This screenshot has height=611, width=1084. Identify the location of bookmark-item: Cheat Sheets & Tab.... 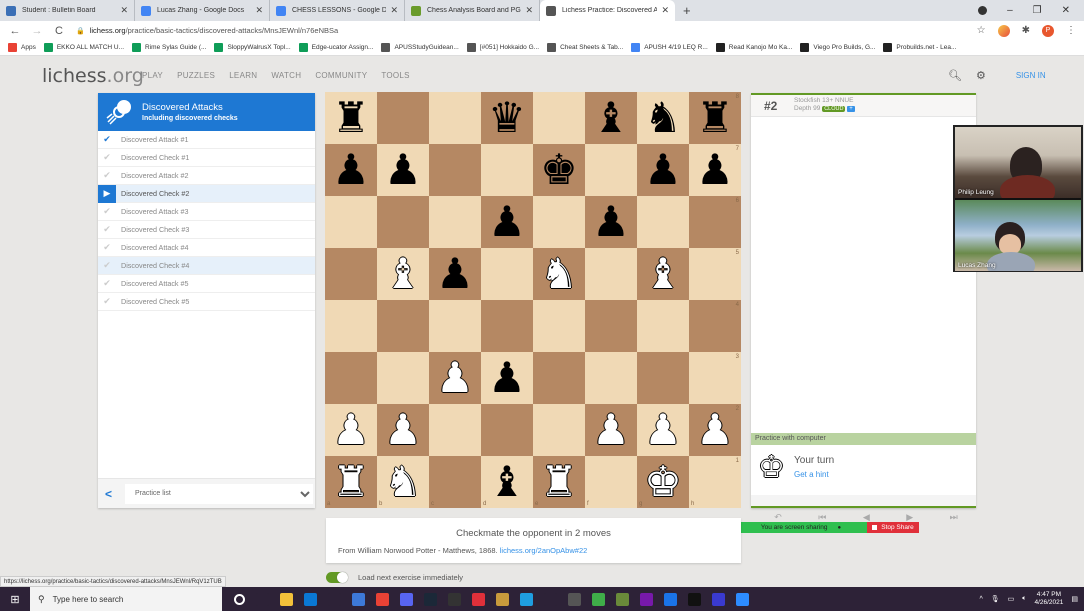
(585, 47).